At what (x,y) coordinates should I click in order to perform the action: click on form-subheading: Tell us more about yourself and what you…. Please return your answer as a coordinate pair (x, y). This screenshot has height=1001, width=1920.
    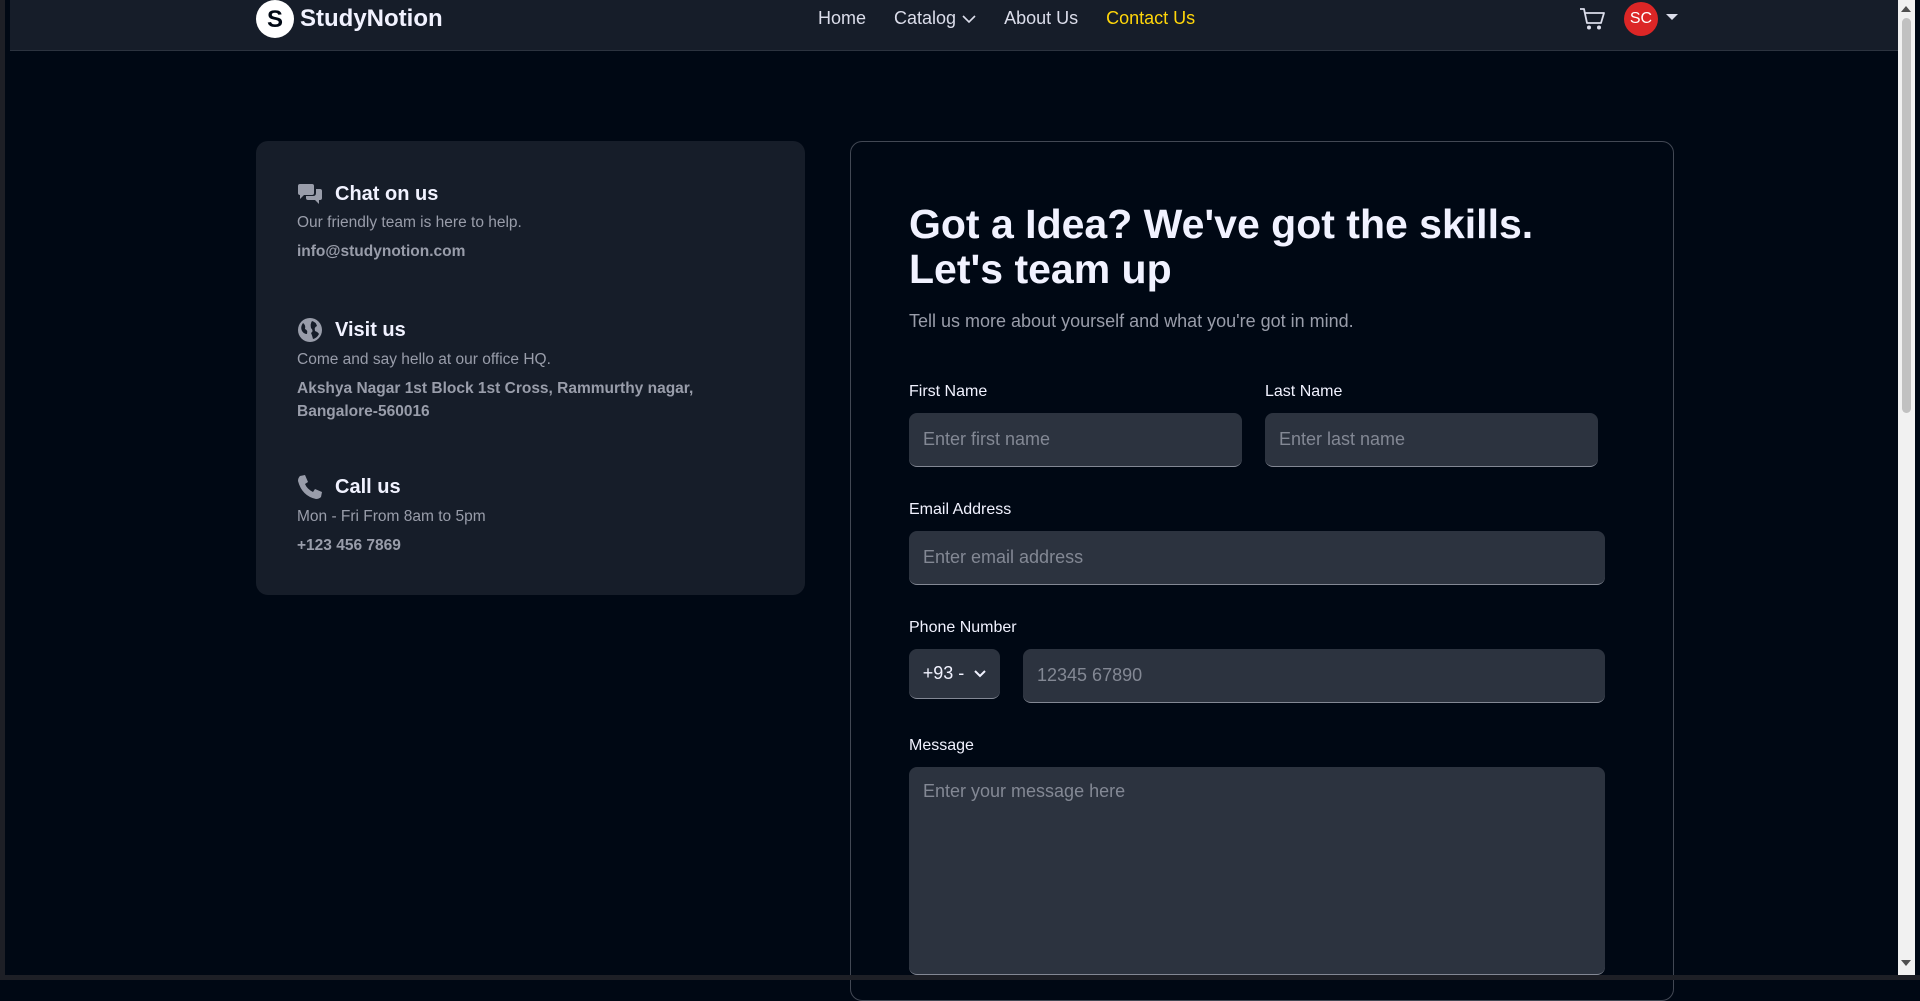
    Looking at the image, I should click on (1131, 321).